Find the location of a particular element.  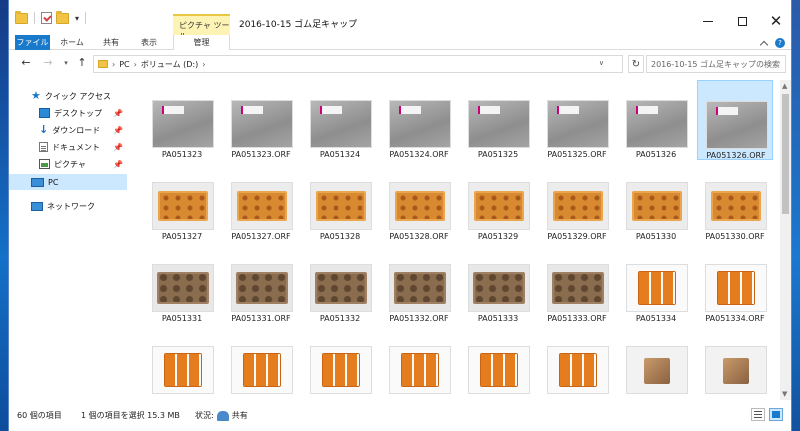

file-item: PA051327 is located at coordinates (182, 202).